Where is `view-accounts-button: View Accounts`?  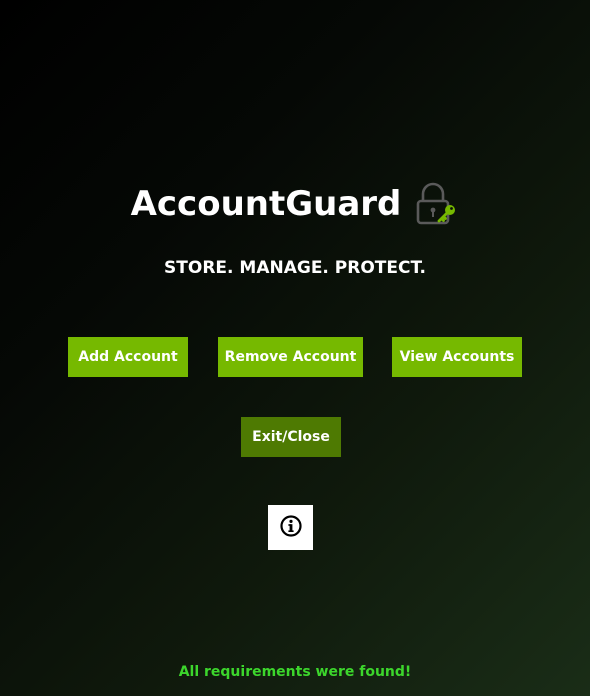 view-accounts-button: View Accounts is located at coordinates (457, 357).